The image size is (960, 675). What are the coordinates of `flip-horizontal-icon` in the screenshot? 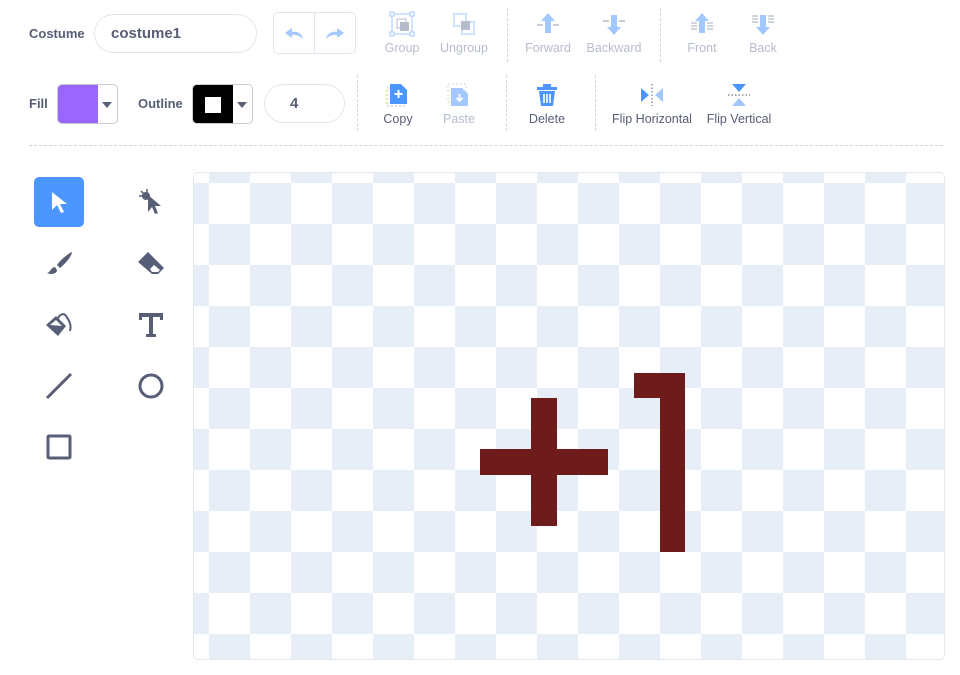 It's located at (652, 95).